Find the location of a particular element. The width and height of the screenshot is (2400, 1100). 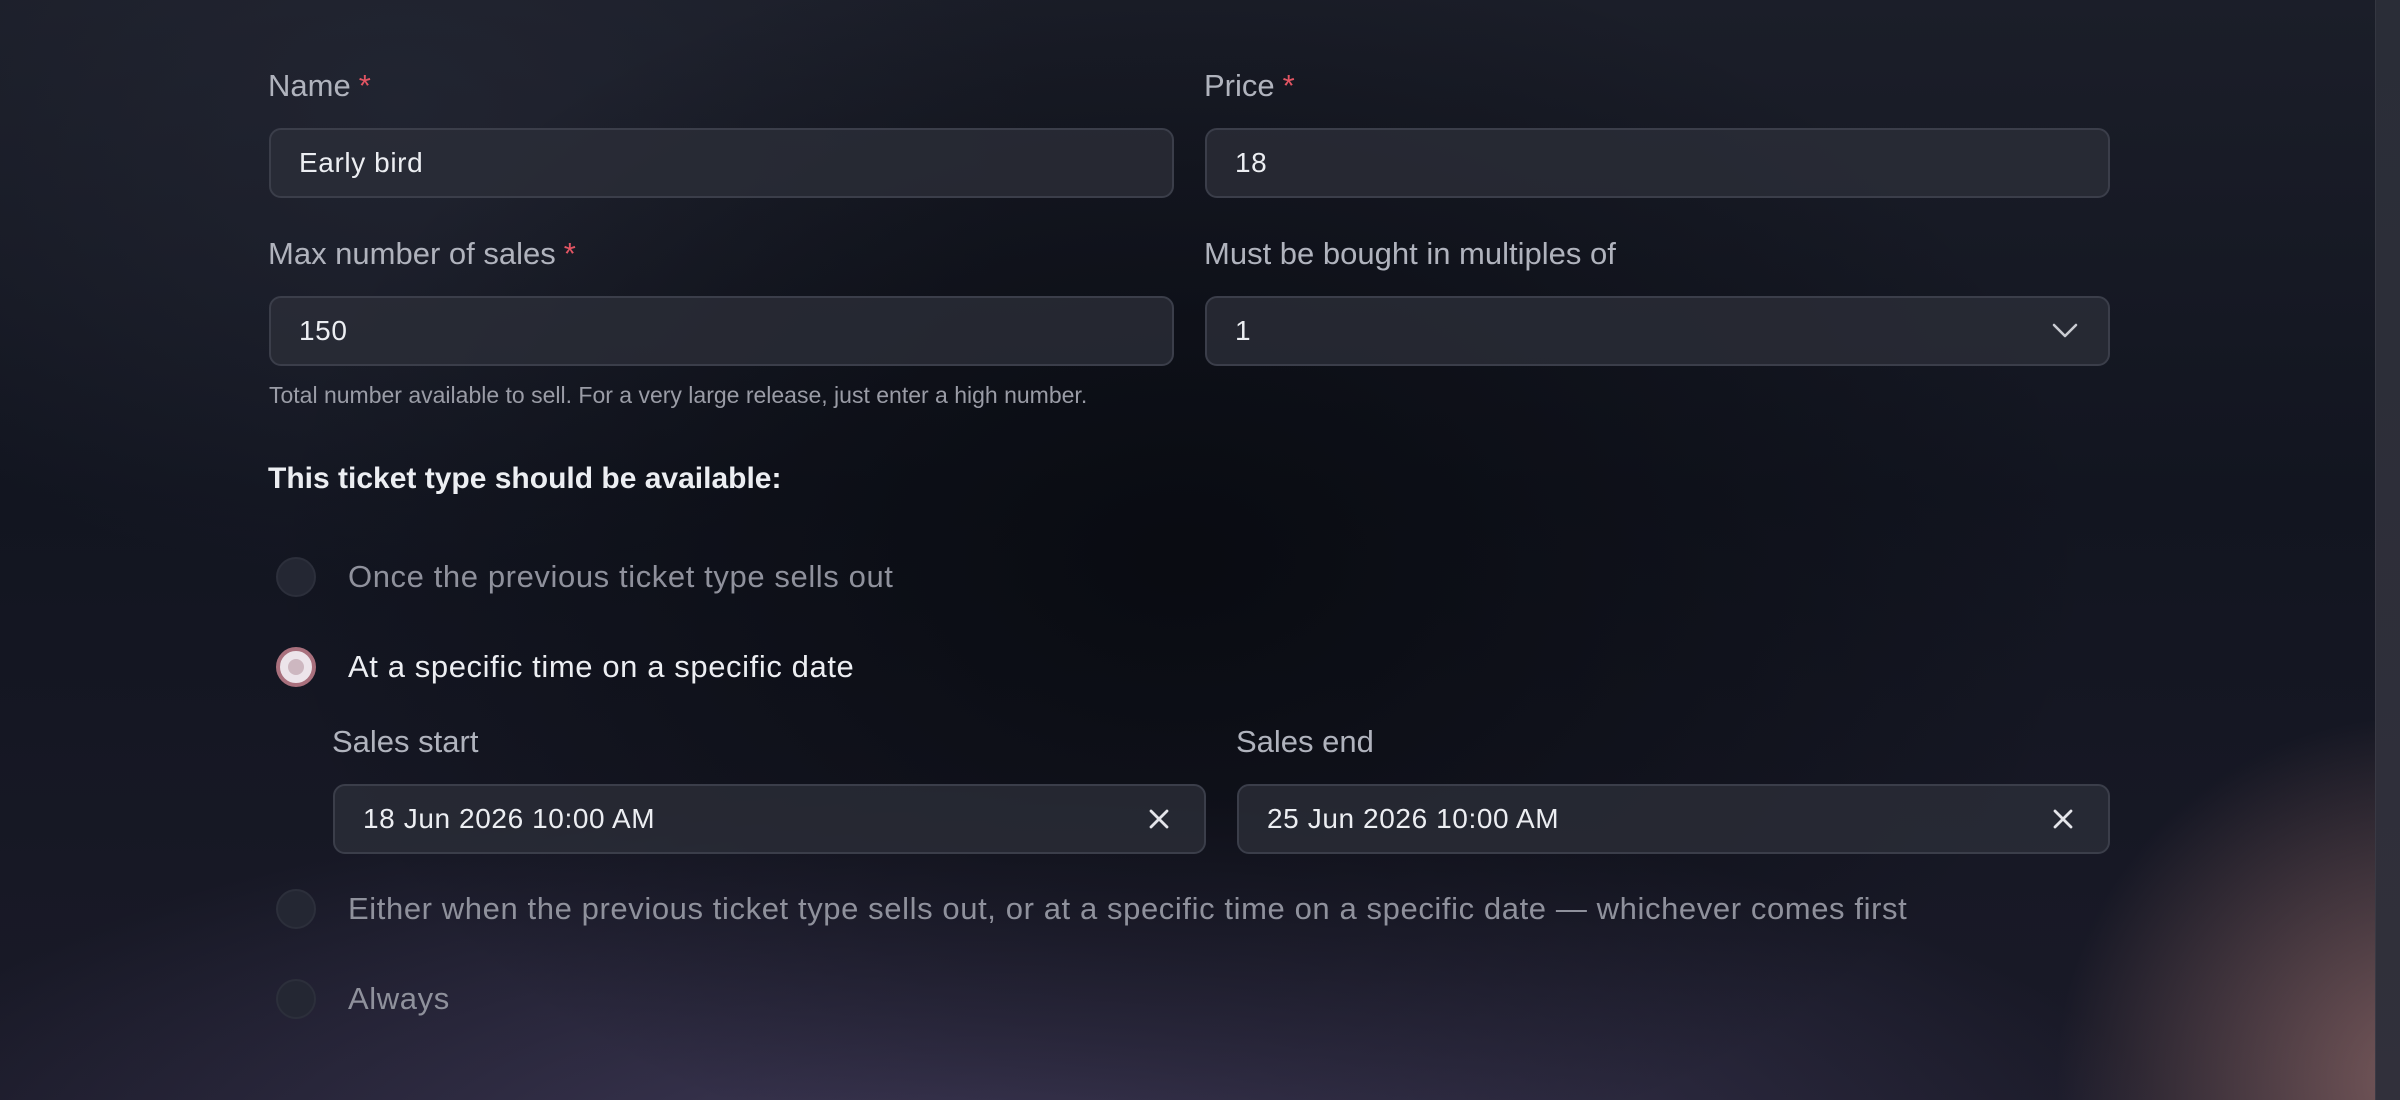

multiples-label: Must be bought in multiples of is located at coordinates (1410, 254).